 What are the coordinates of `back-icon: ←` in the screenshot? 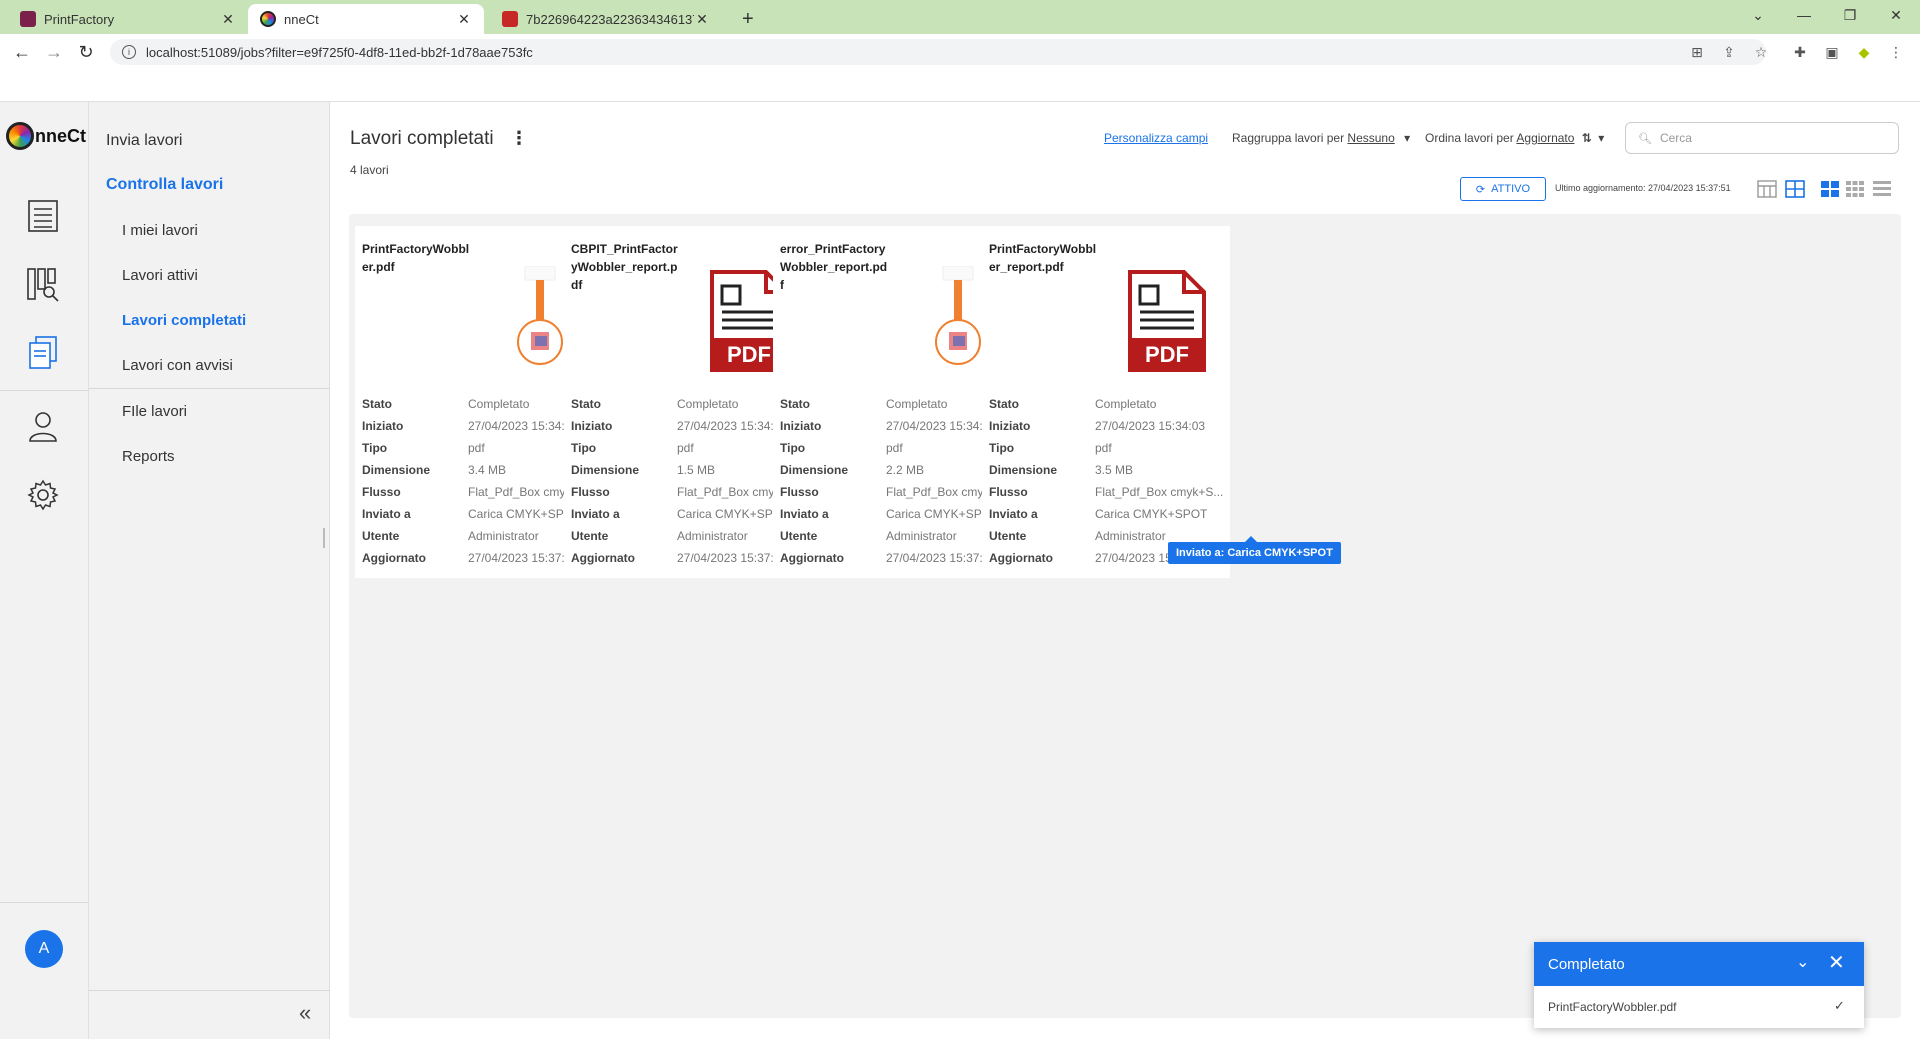 It's located at (22, 52).